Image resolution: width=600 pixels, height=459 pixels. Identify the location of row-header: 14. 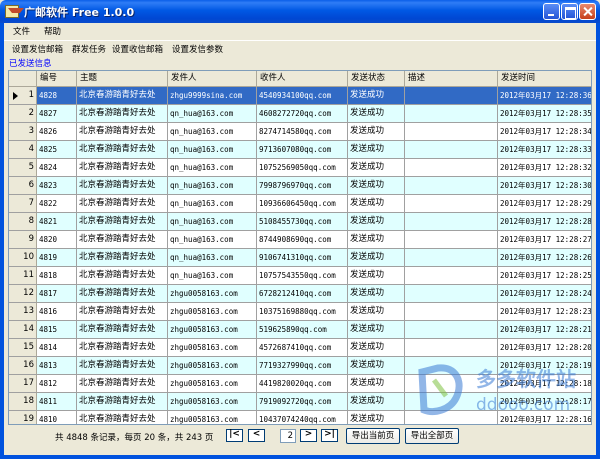
(23, 330).